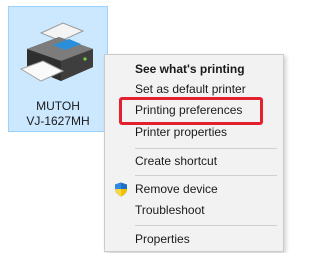 The width and height of the screenshot is (320, 253). I want to click on device-name-line2: VJ-1627MH, so click(58, 121).